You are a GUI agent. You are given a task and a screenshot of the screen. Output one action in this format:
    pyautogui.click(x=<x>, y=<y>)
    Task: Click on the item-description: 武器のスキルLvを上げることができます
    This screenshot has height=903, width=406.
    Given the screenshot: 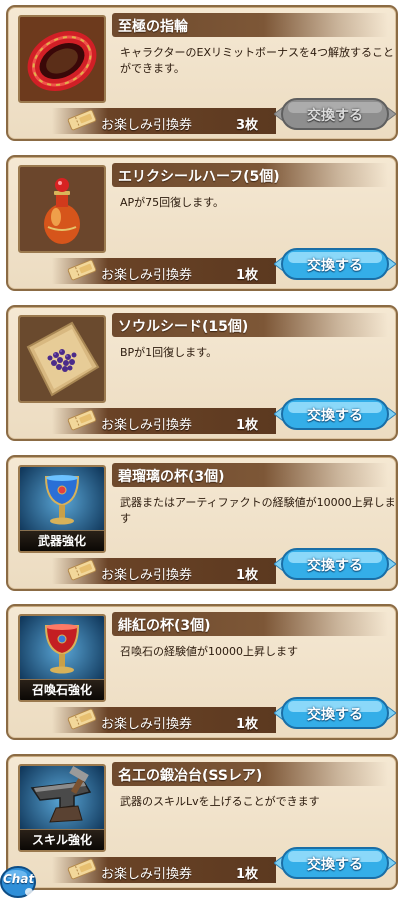 What is the action you would take?
    pyautogui.click(x=220, y=801)
    